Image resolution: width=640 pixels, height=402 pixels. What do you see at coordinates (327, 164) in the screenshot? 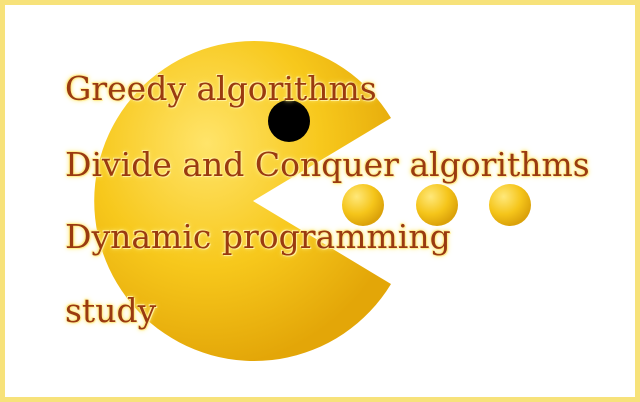
I see `topic-divide-and-conquer: Divide and Conquer algorithms` at bounding box center [327, 164].